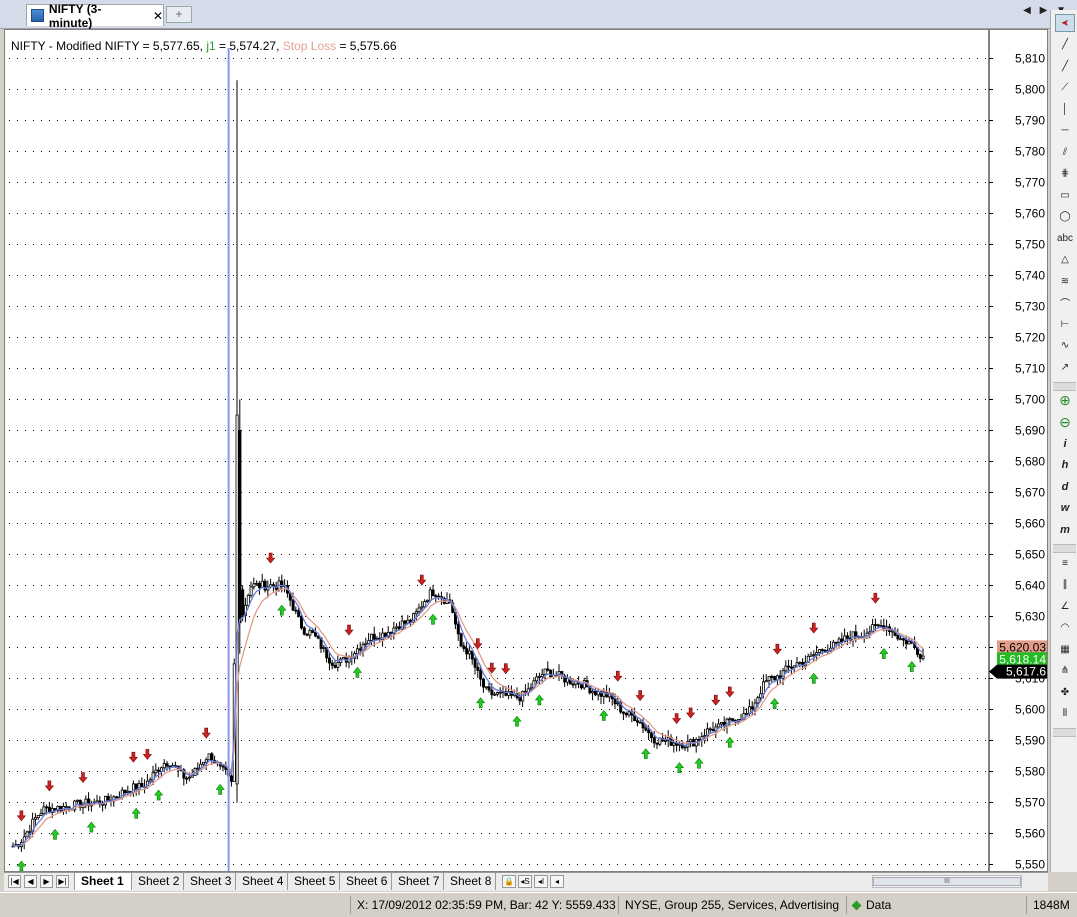 Image resolution: width=1077 pixels, height=917 pixels. Describe the element at coordinates (179, 14) in the screenshot. I see `new-tab-button: +` at that location.